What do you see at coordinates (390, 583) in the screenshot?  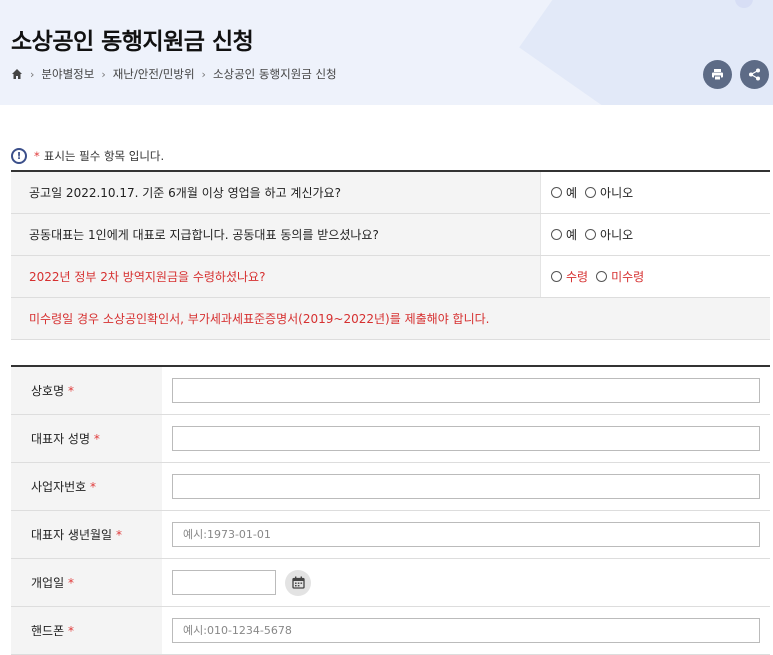 I see `form-row: 개업일 *` at bounding box center [390, 583].